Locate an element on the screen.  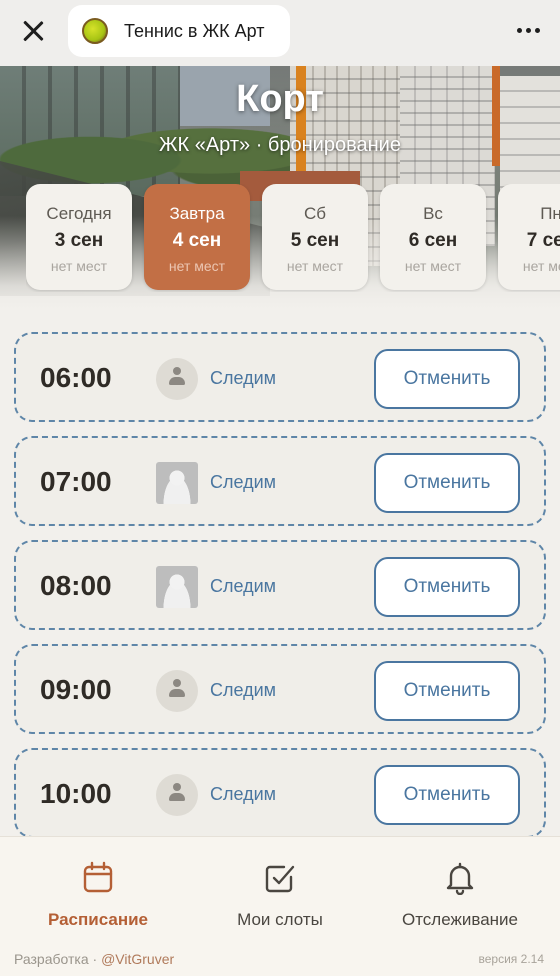
page-title: Корт is located at coordinates (280, 99).